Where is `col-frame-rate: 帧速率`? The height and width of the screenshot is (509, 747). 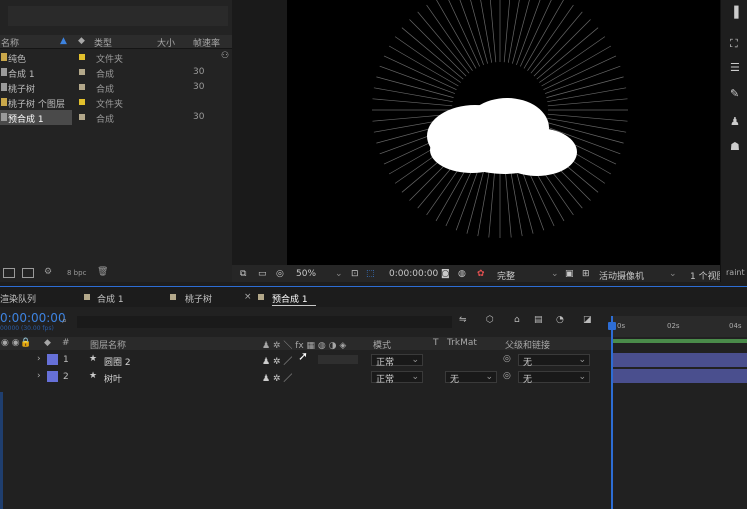
col-frame-rate: 帧速率 is located at coordinates (206, 42).